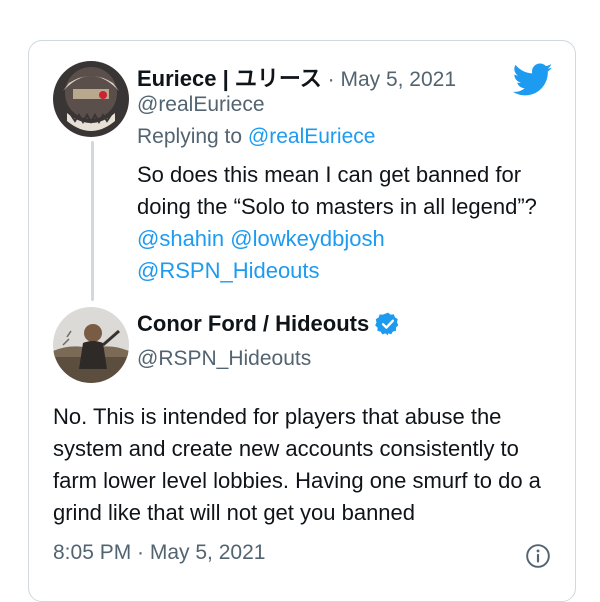 The height and width of the screenshot is (602, 600). I want to click on mention-shahin: @shahin, so click(180, 238).